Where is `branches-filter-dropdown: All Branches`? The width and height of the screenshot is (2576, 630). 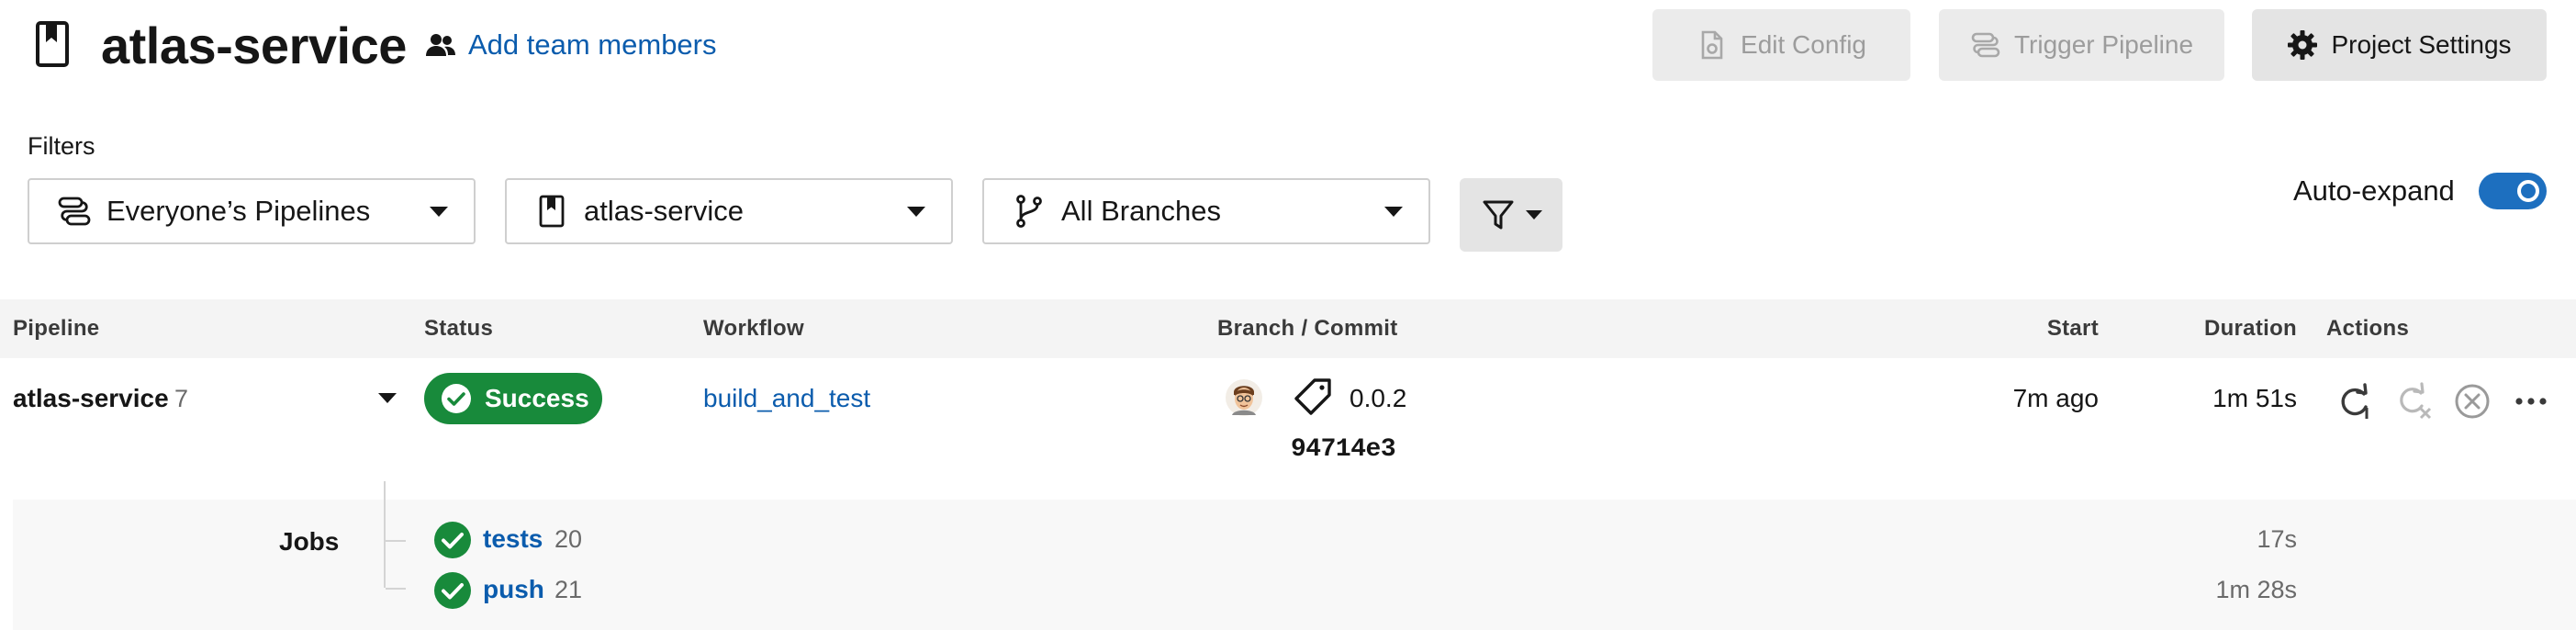 branches-filter-dropdown: All Branches is located at coordinates (1206, 211).